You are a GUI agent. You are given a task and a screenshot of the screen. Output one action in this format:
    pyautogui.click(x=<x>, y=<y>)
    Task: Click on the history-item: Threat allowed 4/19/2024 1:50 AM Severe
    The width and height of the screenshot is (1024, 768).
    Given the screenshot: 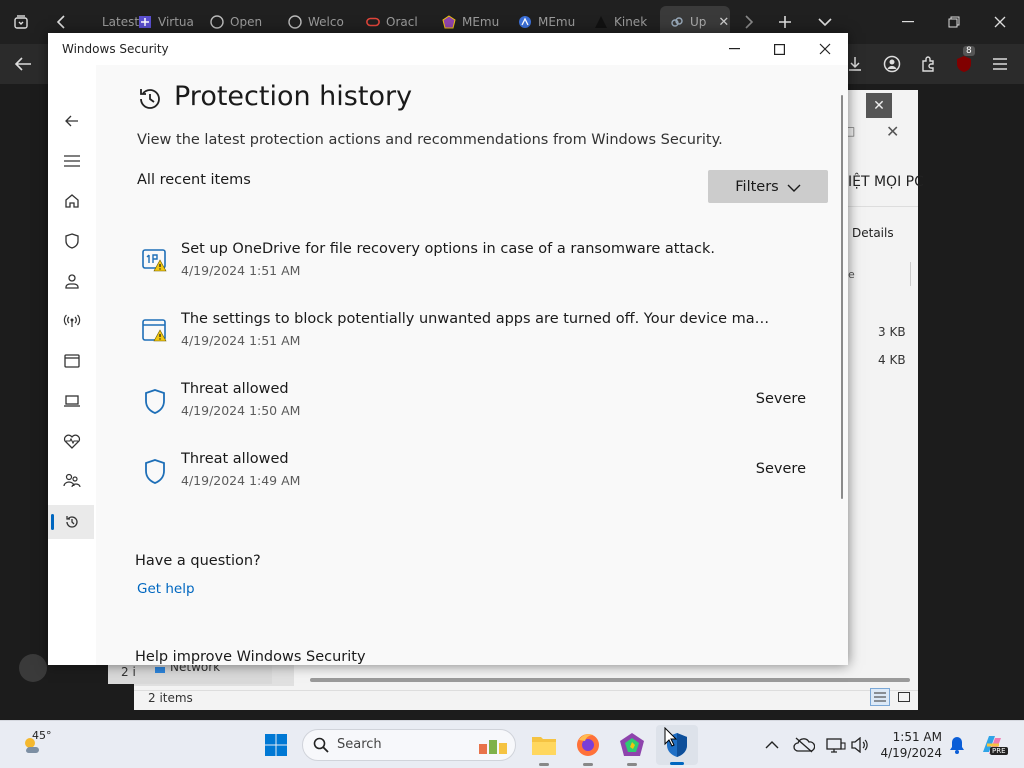 What is the action you would take?
    pyautogui.click(x=471, y=406)
    